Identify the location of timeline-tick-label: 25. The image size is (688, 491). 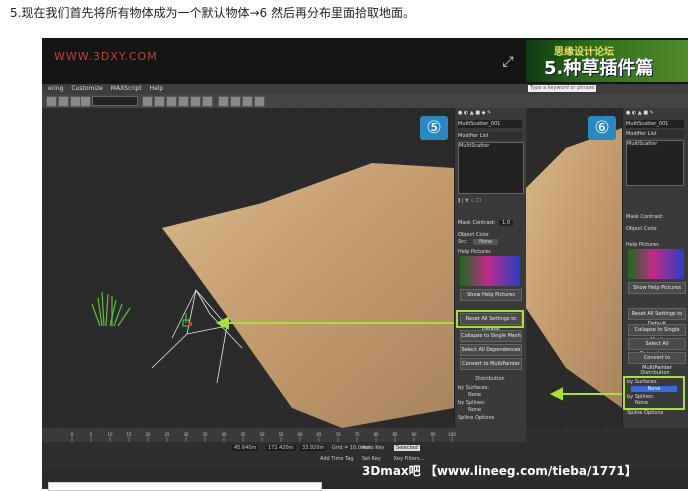
(167, 434).